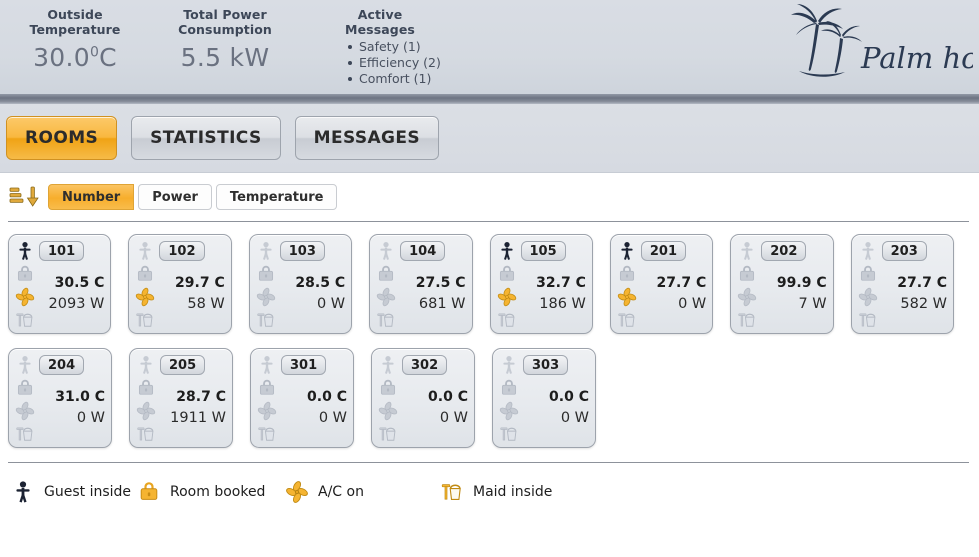 Image resolution: width=979 pixels, height=557 pixels. I want to click on room-temperature: 31.0 C, so click(80, 397).